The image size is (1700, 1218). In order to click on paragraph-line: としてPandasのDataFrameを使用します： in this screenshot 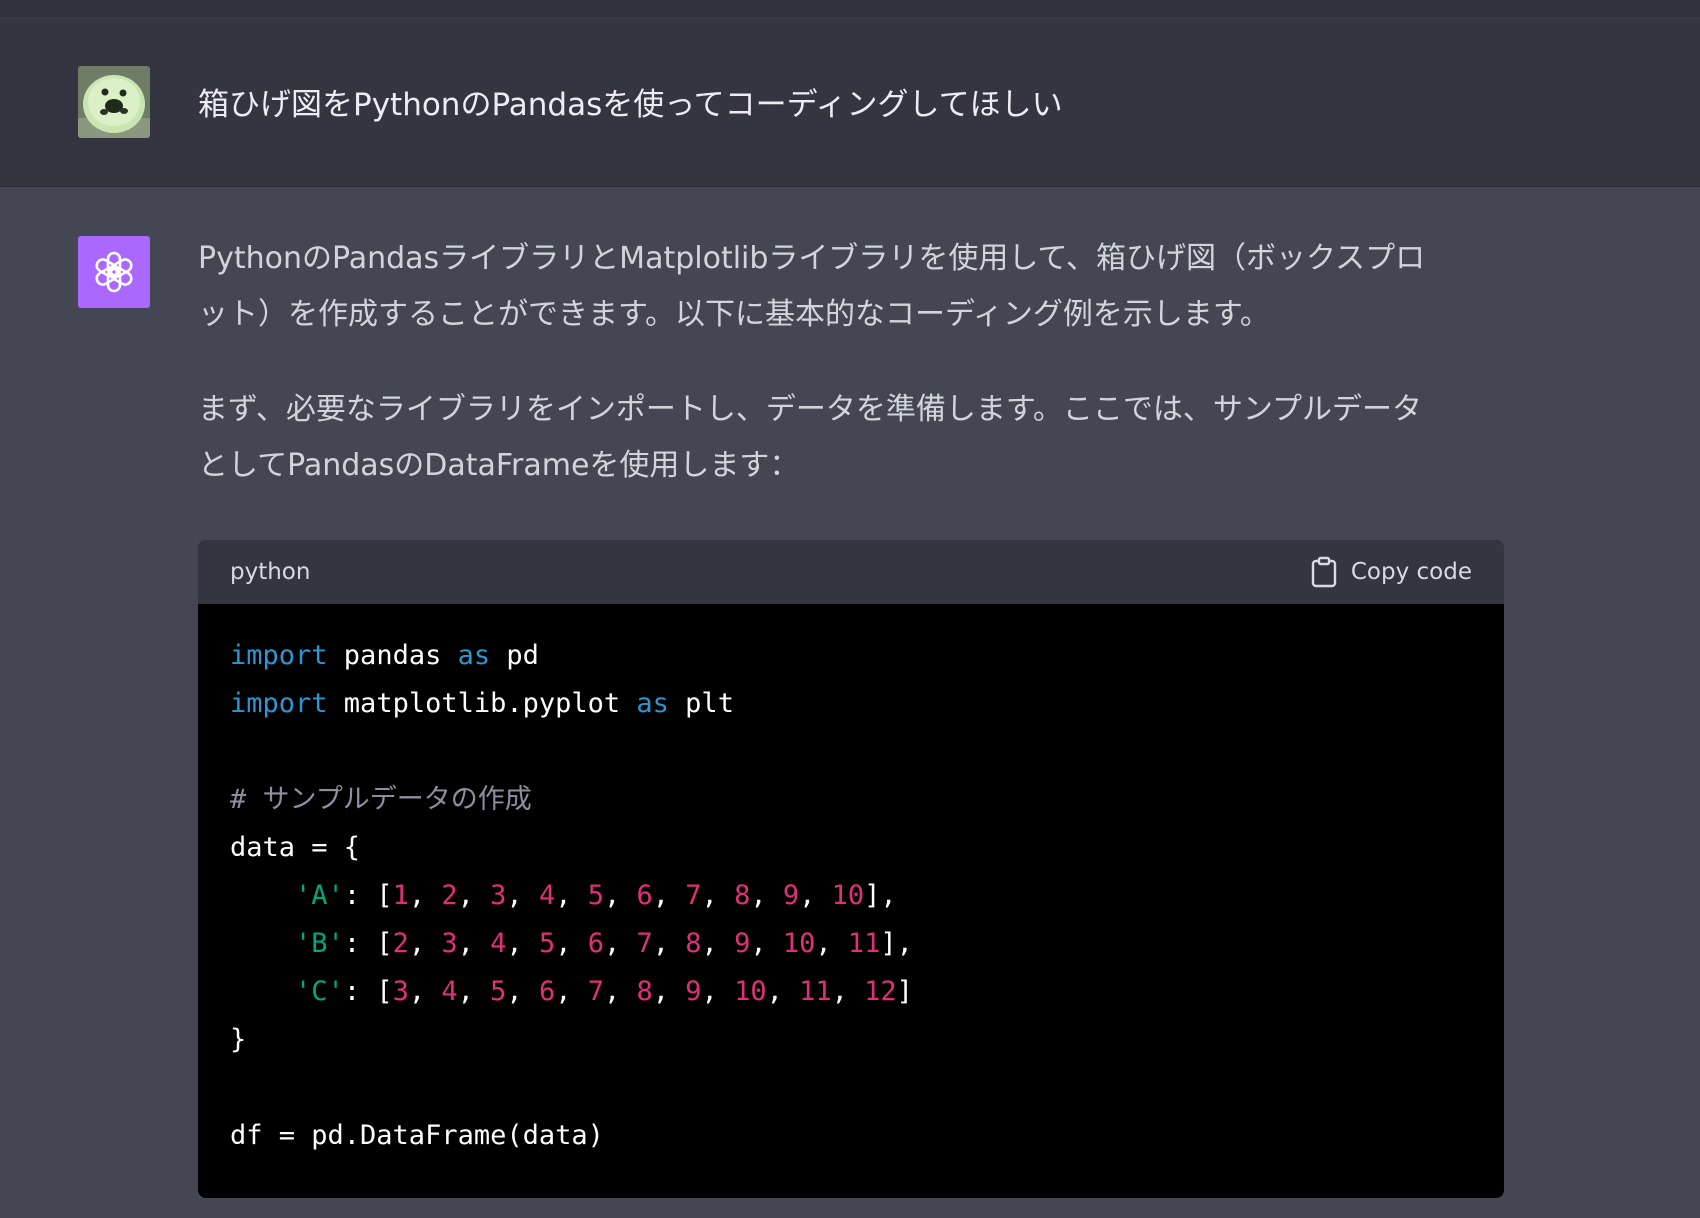, I will do `click(499, 465)`.